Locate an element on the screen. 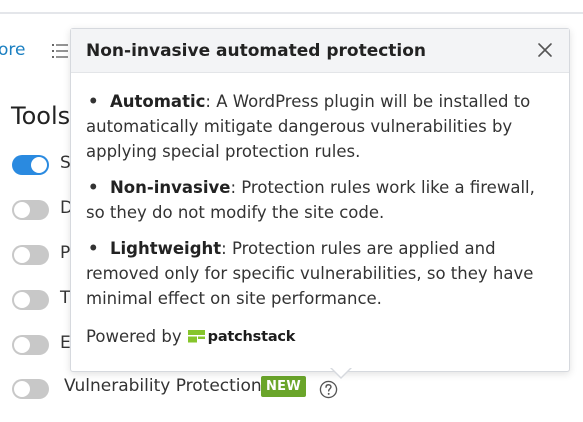  vulnerability-protection-label: Vulnerability Protection is located at coordinates (163, 386).